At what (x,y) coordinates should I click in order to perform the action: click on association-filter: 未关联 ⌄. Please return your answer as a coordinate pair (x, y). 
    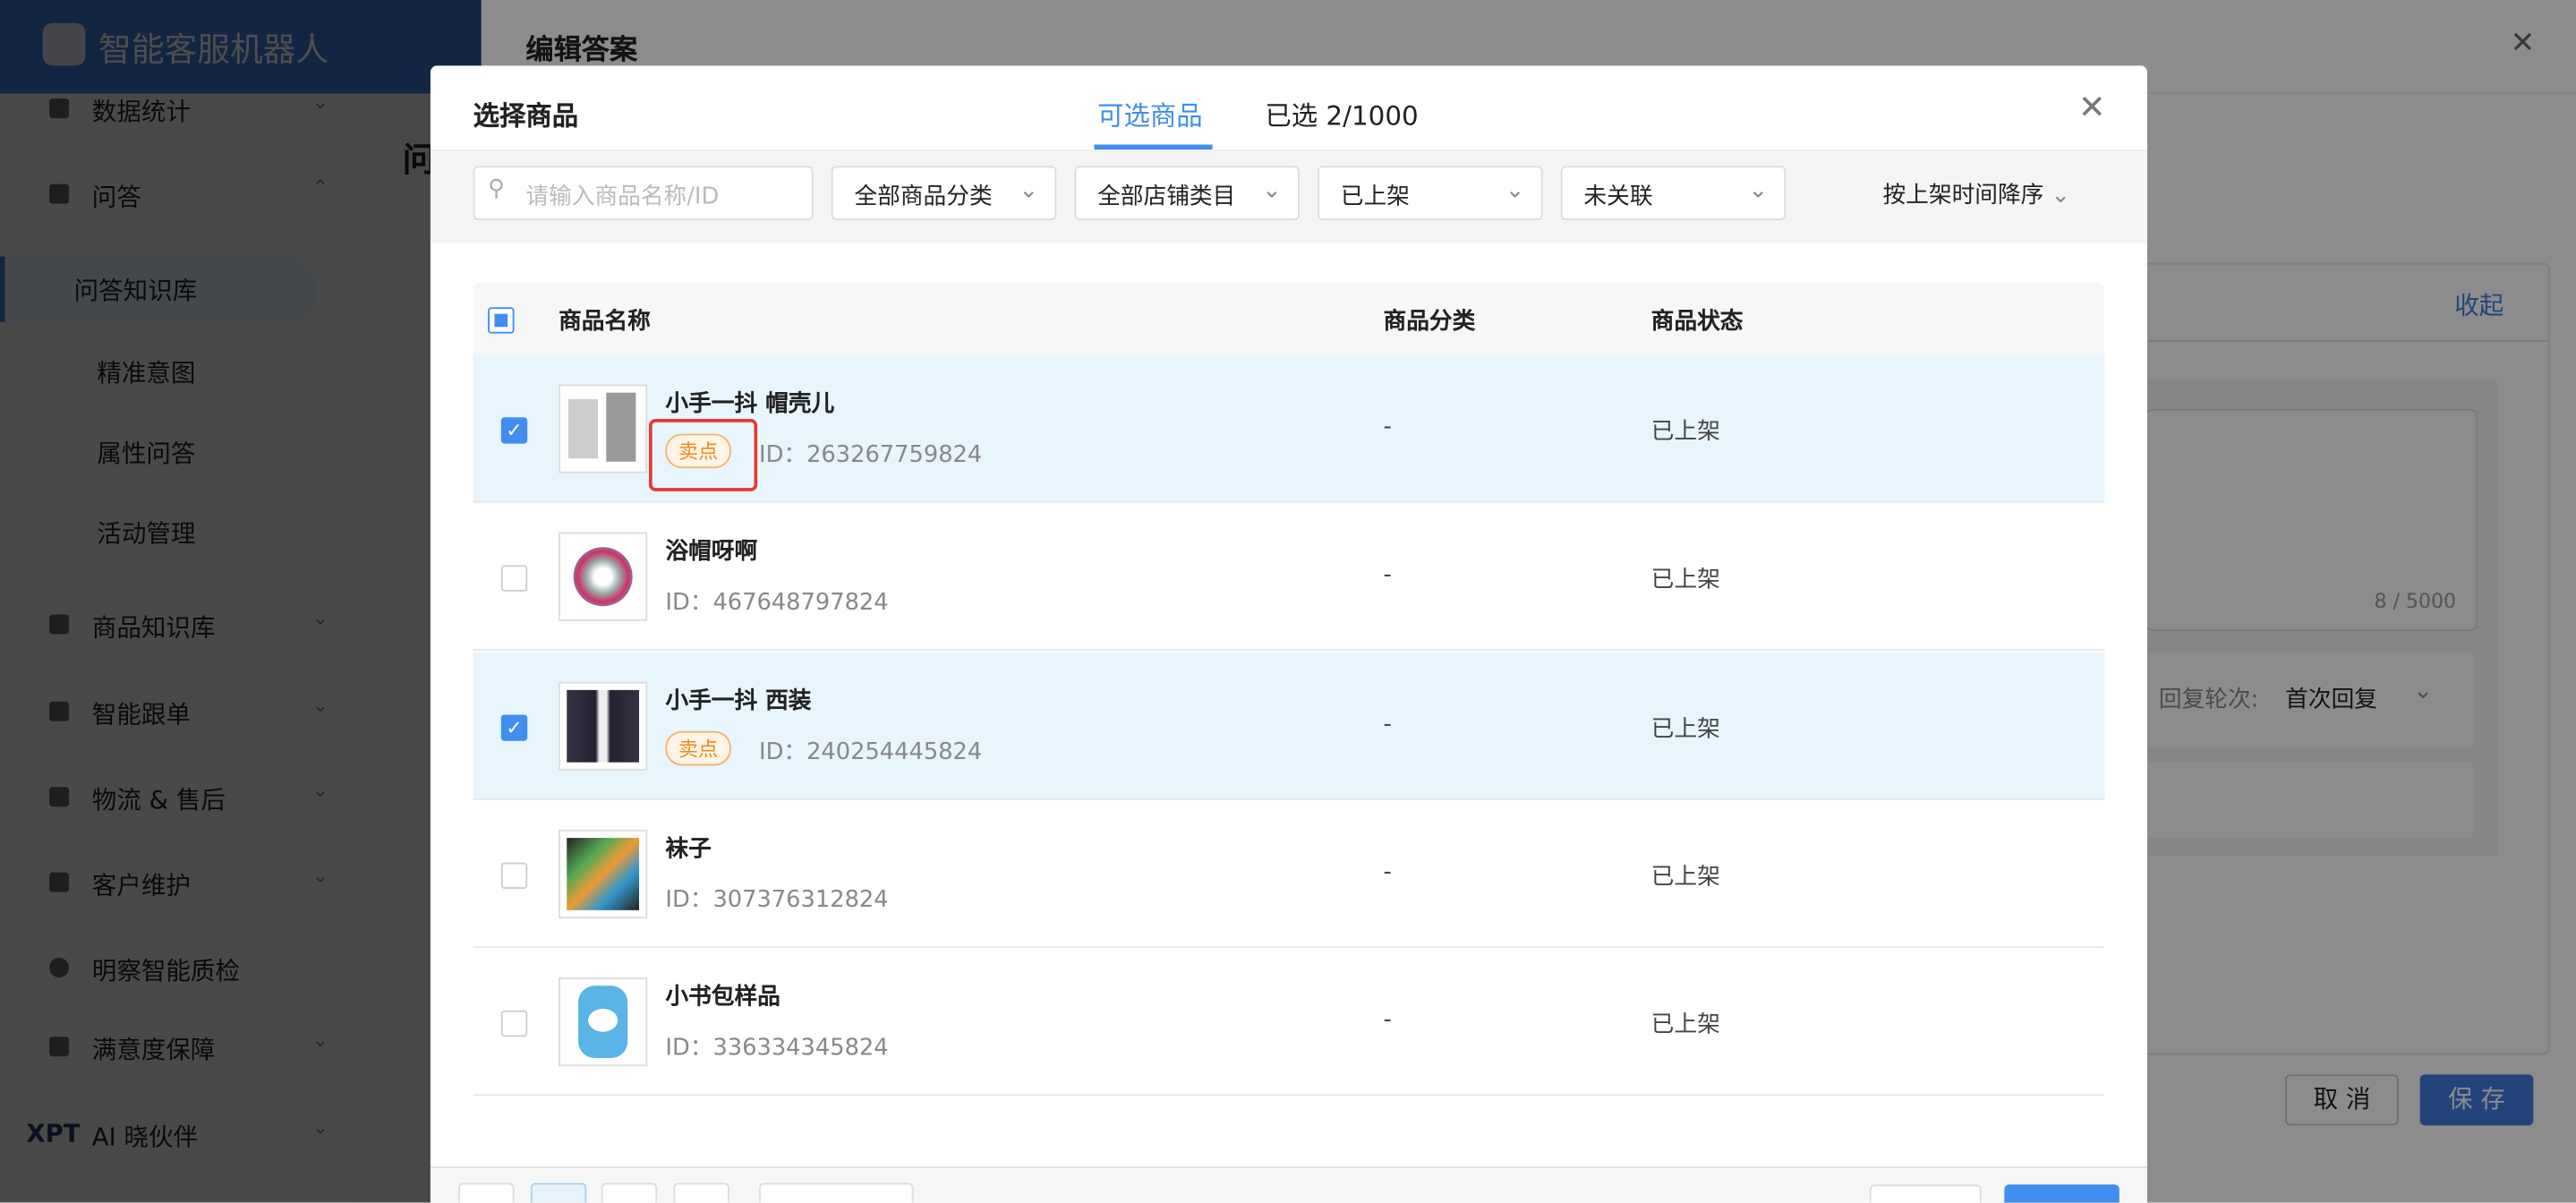
    Looking at the image, I should click on (1673, 193).